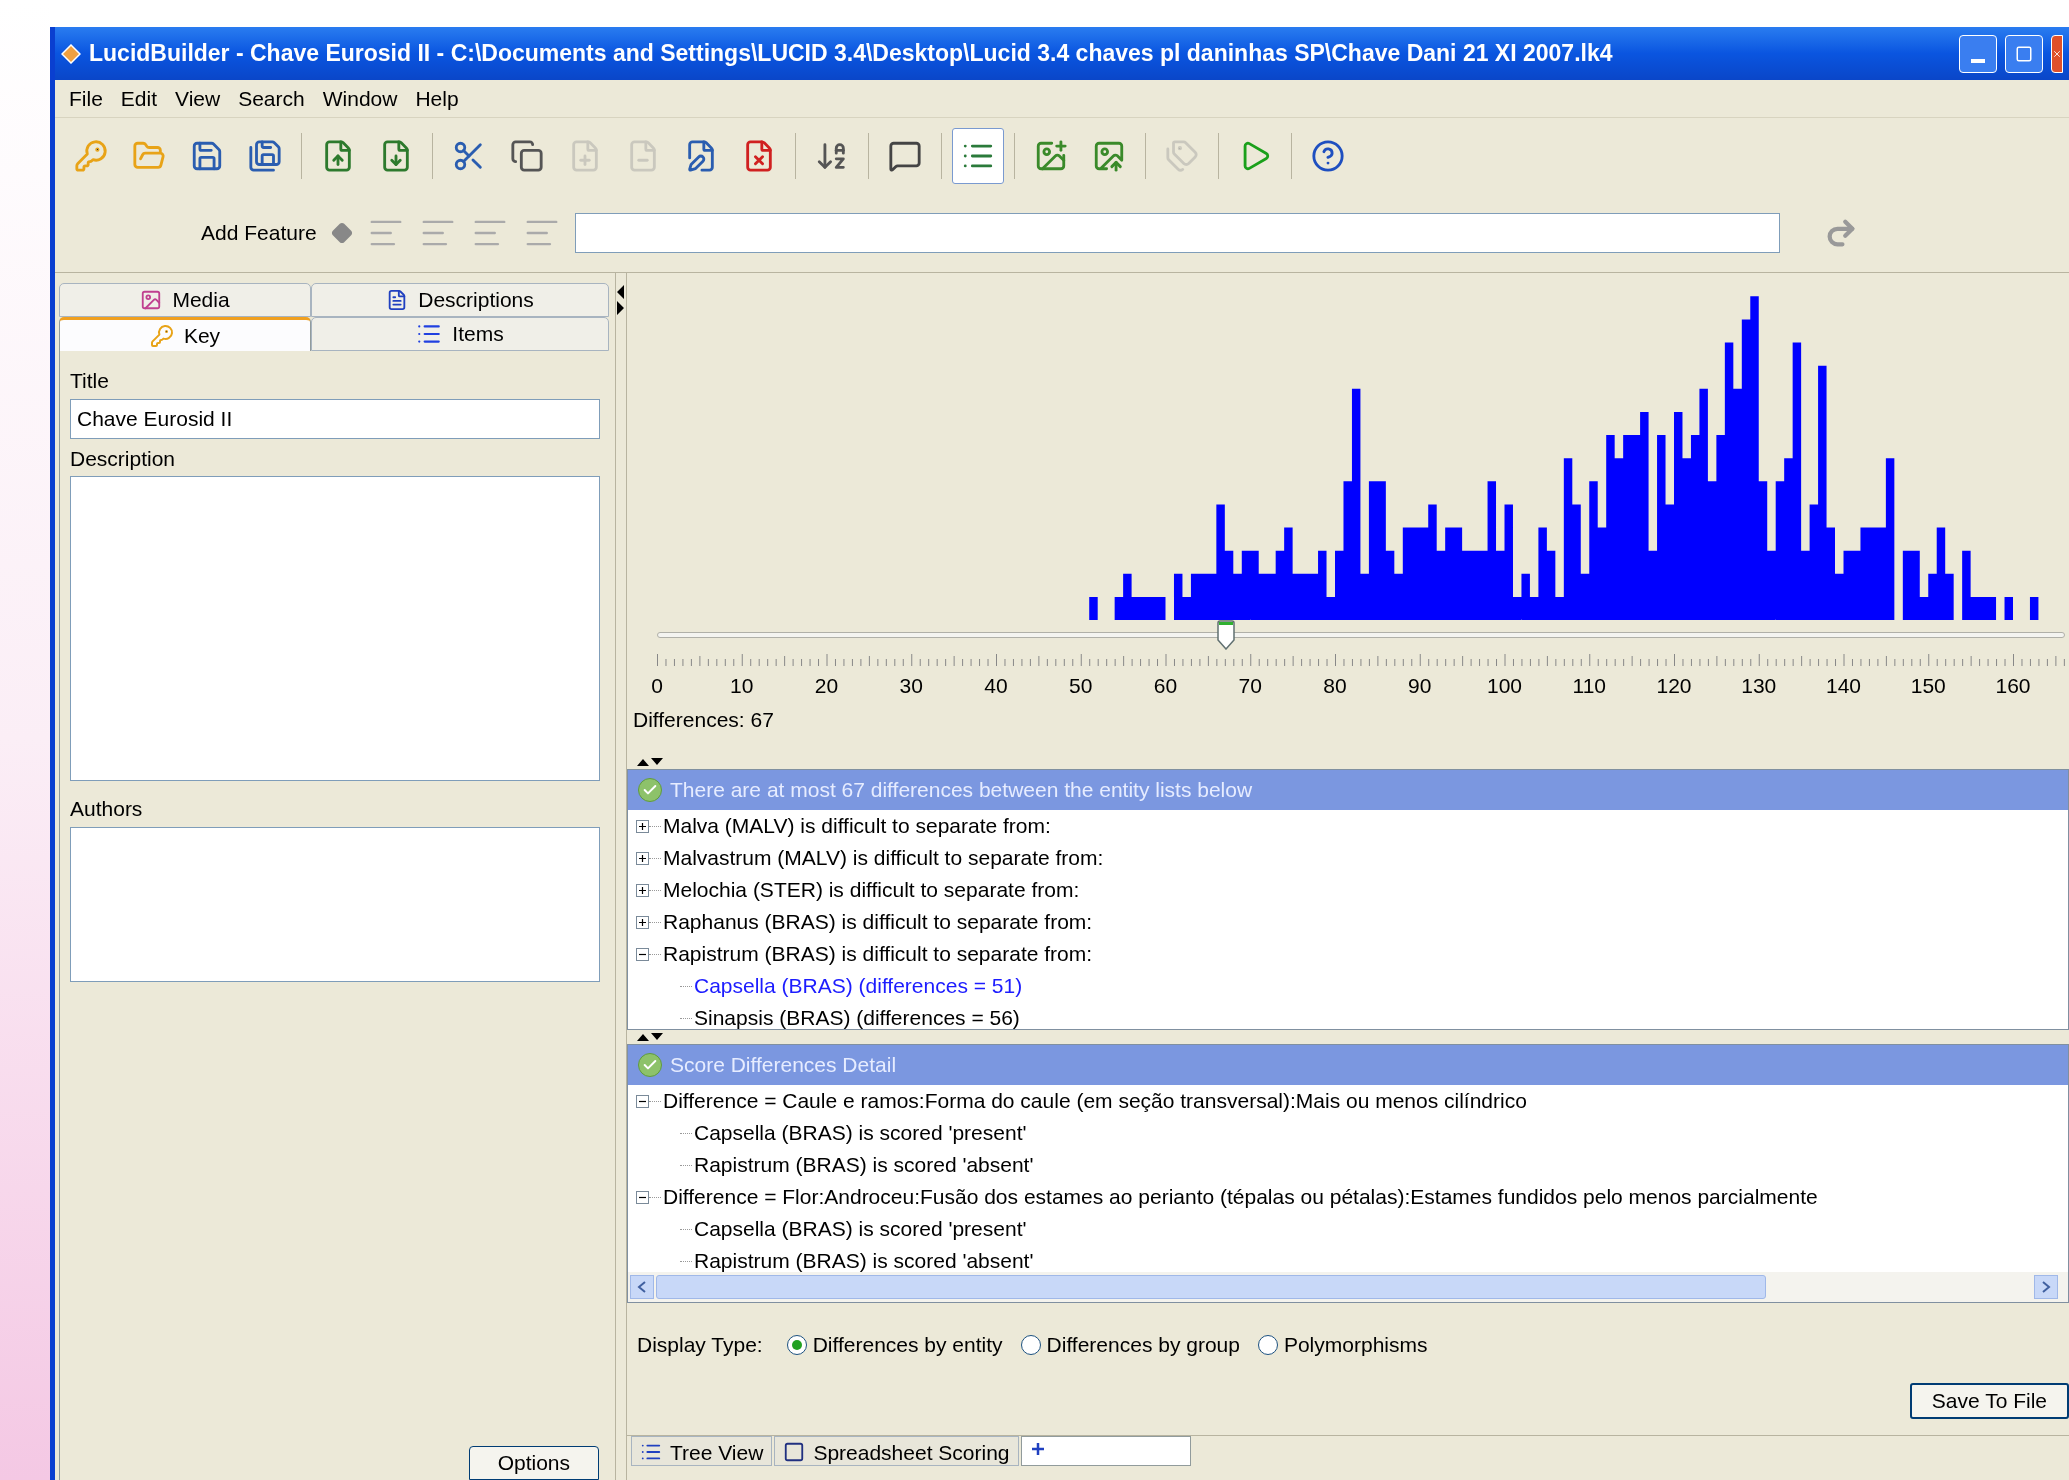 The width and height of the screenshot is (2069, 1480). What do you see at coordinates (702, 1450) in the screenshot?
I see `view-tab: Tree View` at bounding box center [702, 1450].